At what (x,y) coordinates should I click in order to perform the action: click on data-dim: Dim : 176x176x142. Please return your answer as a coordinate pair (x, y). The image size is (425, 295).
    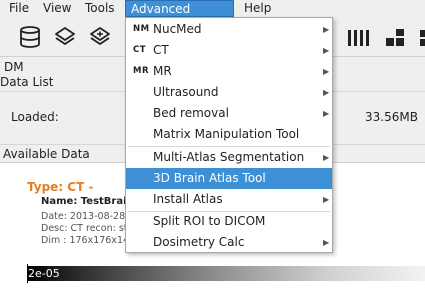
    Looking at the image, I should click on (88, 240).